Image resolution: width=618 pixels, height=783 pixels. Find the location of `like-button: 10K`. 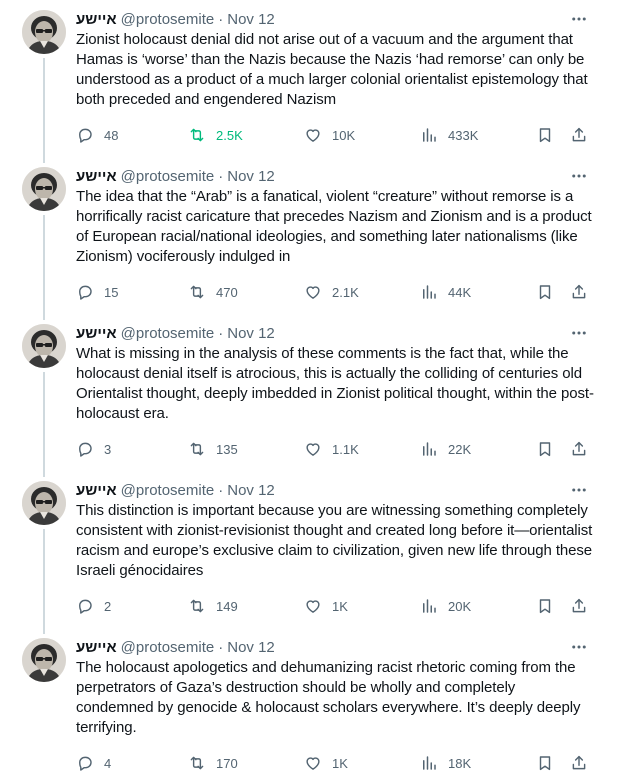

like-button: 10K is located at coordinates (329, 135).